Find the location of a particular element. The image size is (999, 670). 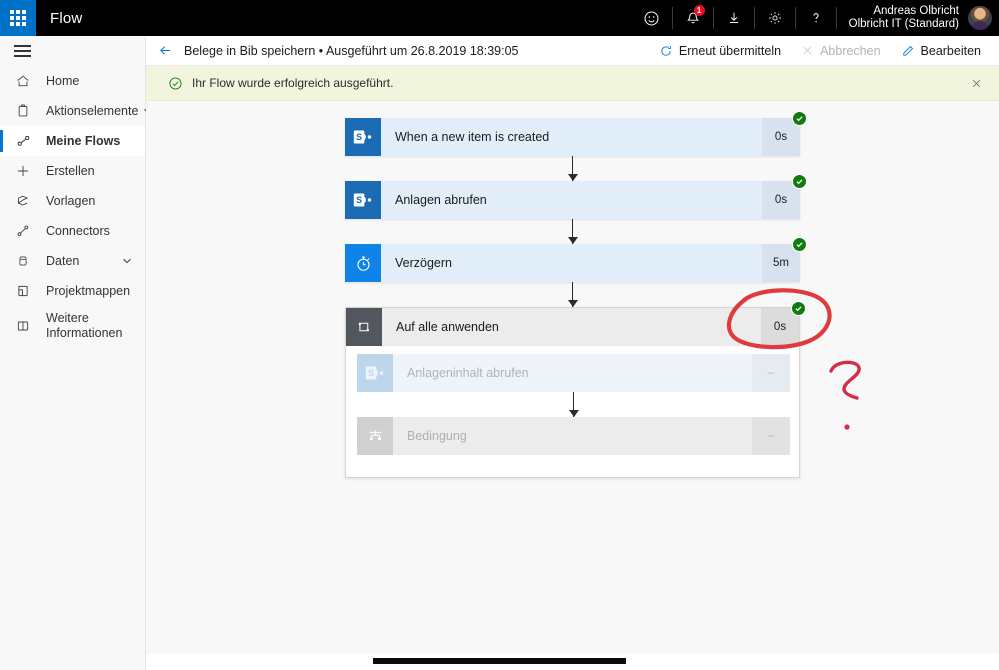

resubmit-icon is located at coordinates (666, 51).